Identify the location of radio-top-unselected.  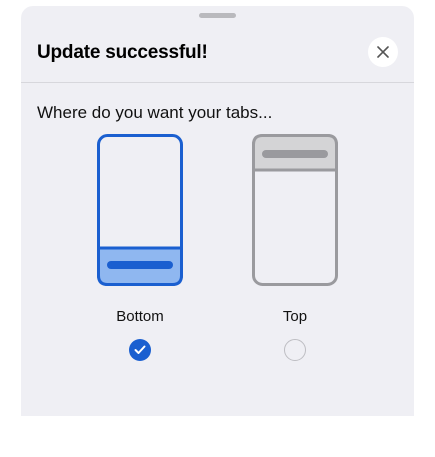
(295, 350).